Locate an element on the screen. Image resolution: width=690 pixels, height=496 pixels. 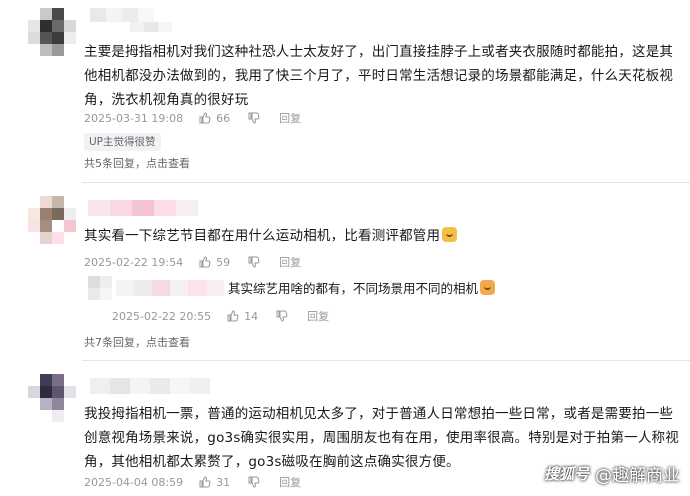
comment-meta: 2025-04-04 08:59 31 回复 is located at coordinates (199, 482).